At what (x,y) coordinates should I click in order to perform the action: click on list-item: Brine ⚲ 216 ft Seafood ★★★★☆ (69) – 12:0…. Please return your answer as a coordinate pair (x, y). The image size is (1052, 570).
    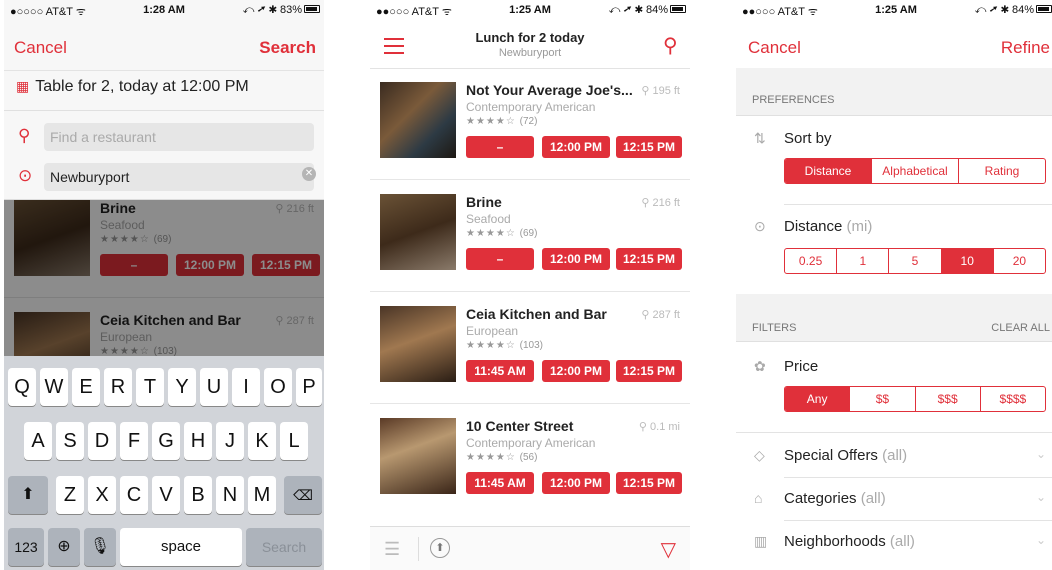
    Looking at the image, I should click on (530, 236).